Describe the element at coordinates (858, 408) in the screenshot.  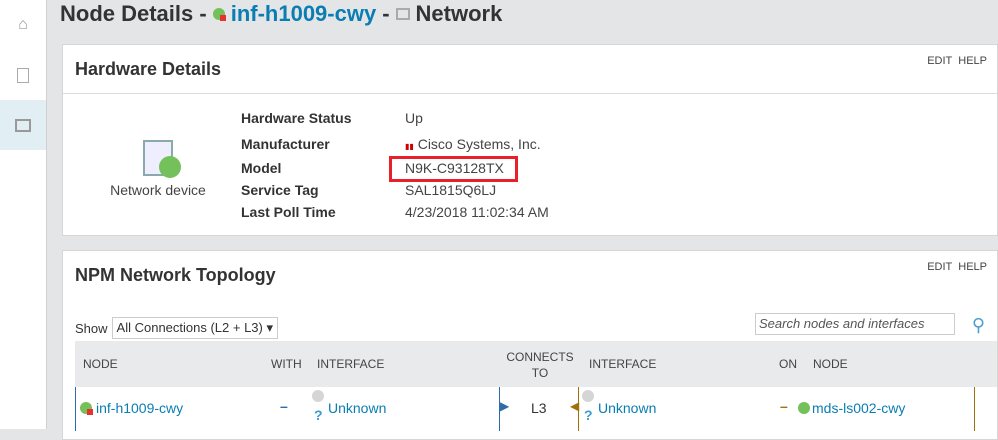
I see `node-link: mds-ls002-cwy` at that location.